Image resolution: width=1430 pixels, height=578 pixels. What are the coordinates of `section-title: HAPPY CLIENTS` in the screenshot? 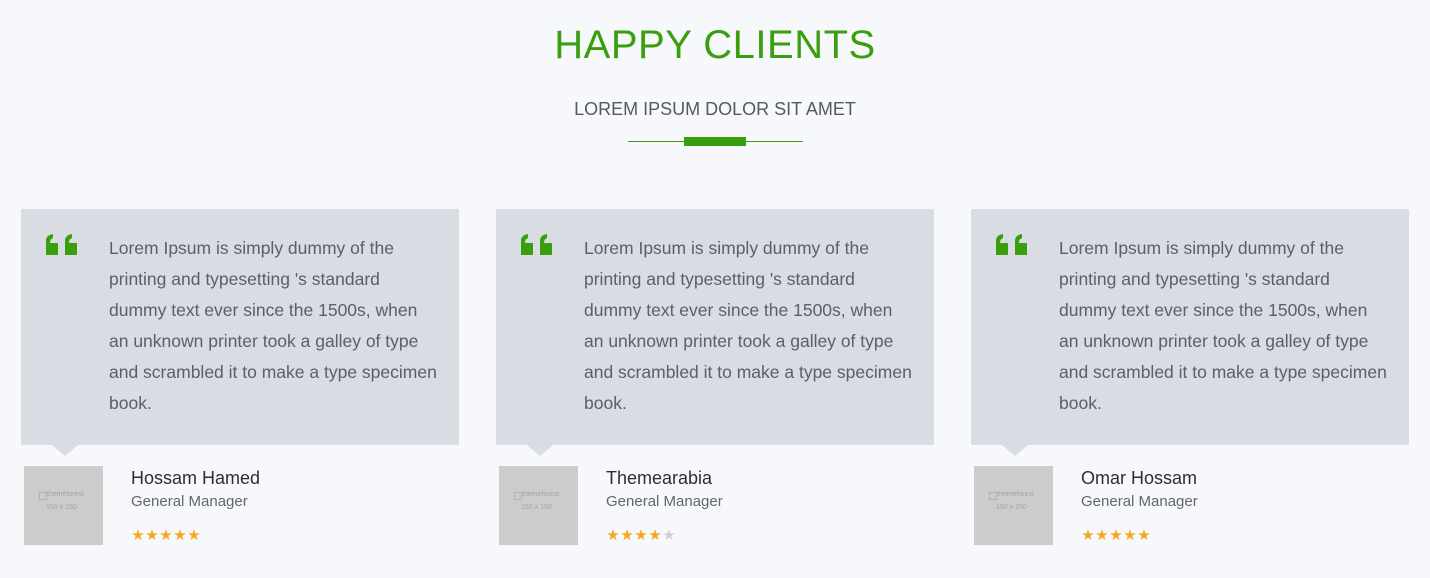 It's located at (715, 45).